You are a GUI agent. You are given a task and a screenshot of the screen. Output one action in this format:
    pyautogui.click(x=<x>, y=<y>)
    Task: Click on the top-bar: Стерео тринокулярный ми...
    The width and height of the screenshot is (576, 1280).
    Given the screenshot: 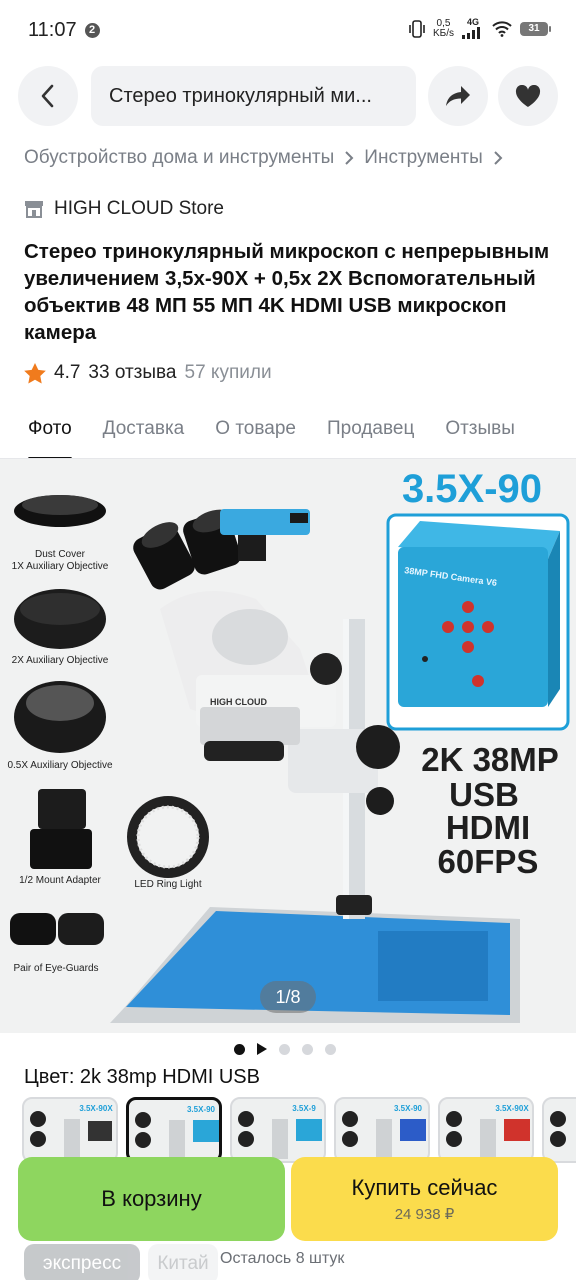 What is the action you would take?
    pyautogui.click(x=288, y=96)
    